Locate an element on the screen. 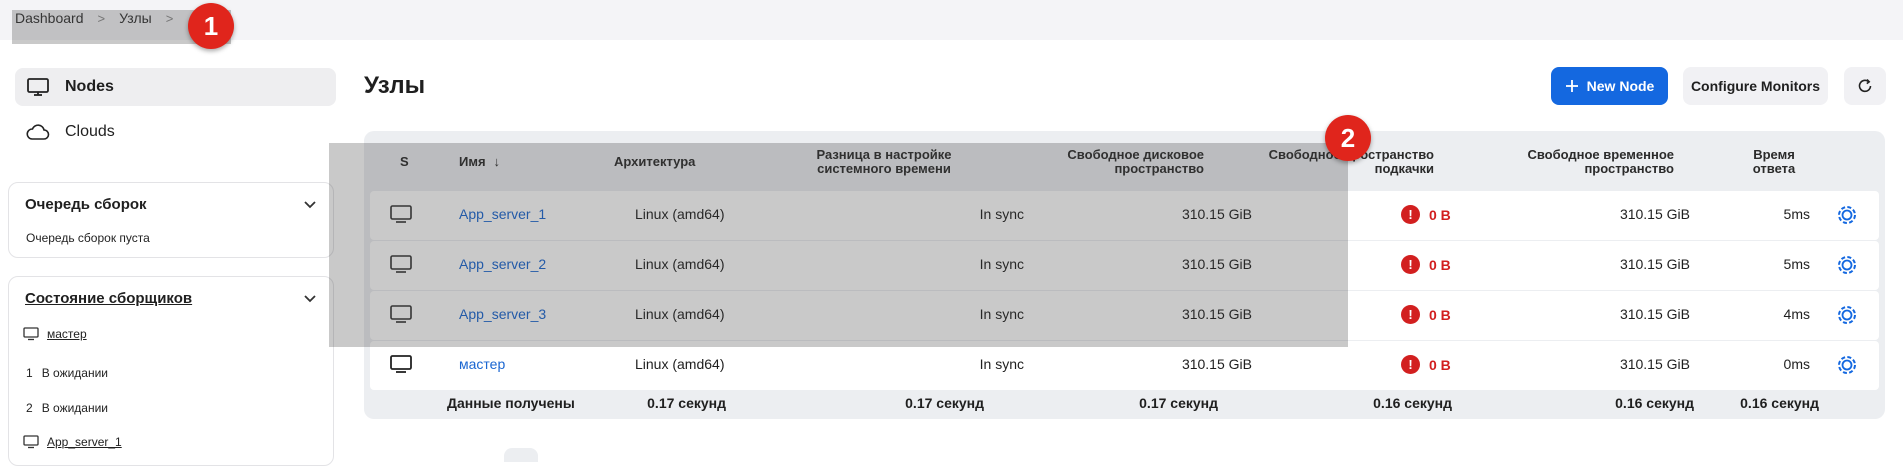  header-line: пространство is located at coordinates (1629, 168).